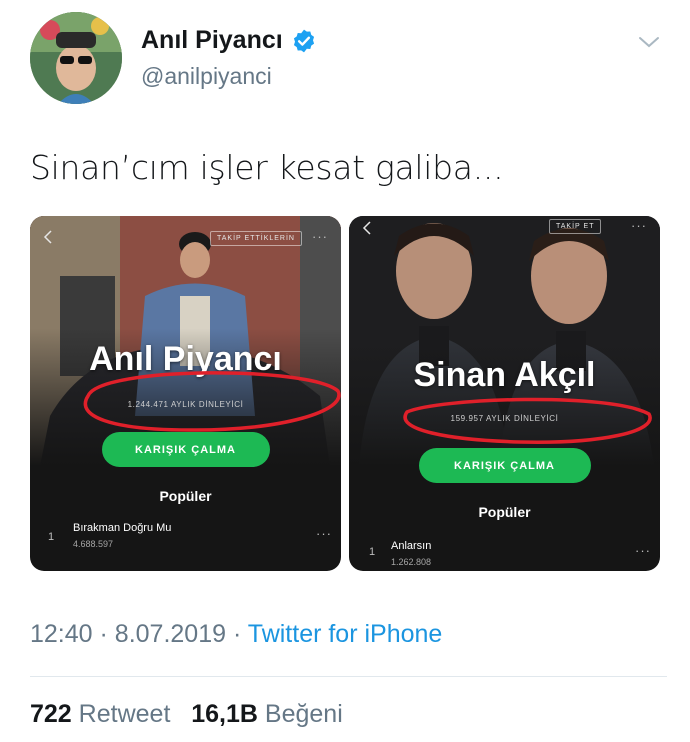 Image resolution: width=690 pixels, height=742 pixels. What do you see at coordinates (224, 714) in the screenshot?
I see `likes-count: 16,1B` at bounding box center [224, 714].